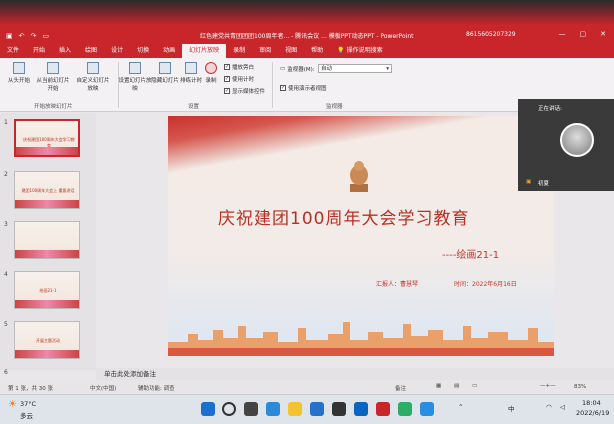 This screenshot has height=424, width=614. I want to click on tab-view: 视图, so click(291, 51).